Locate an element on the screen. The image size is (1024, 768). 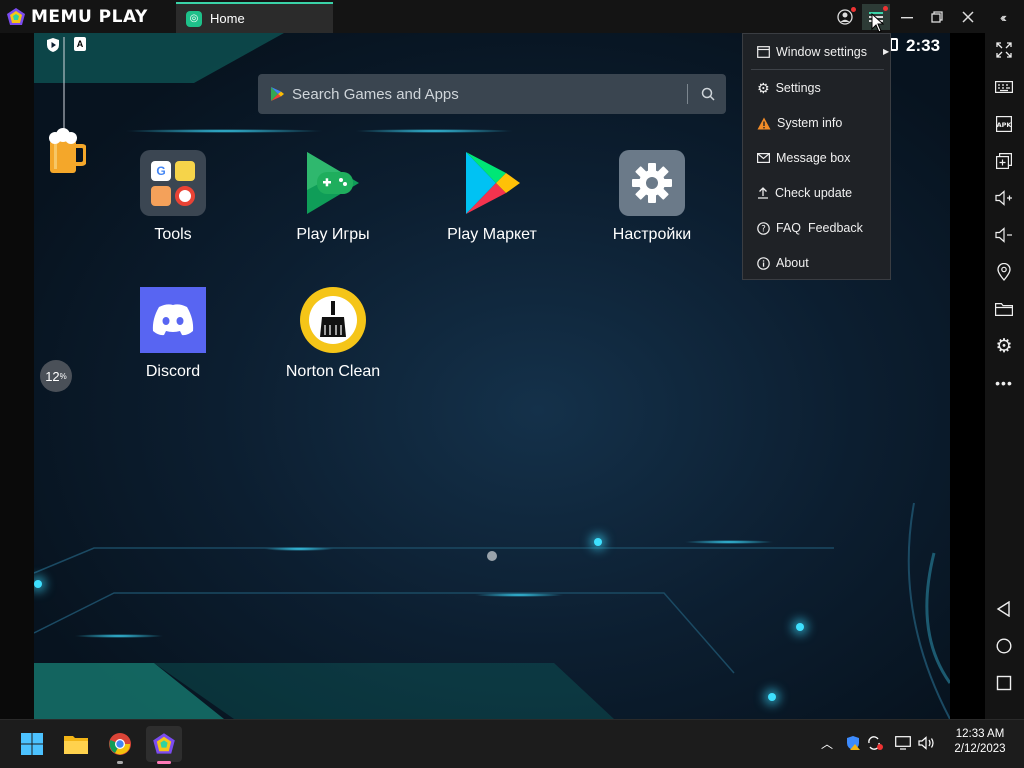
maximize-button is located at coordinates (937, 17).